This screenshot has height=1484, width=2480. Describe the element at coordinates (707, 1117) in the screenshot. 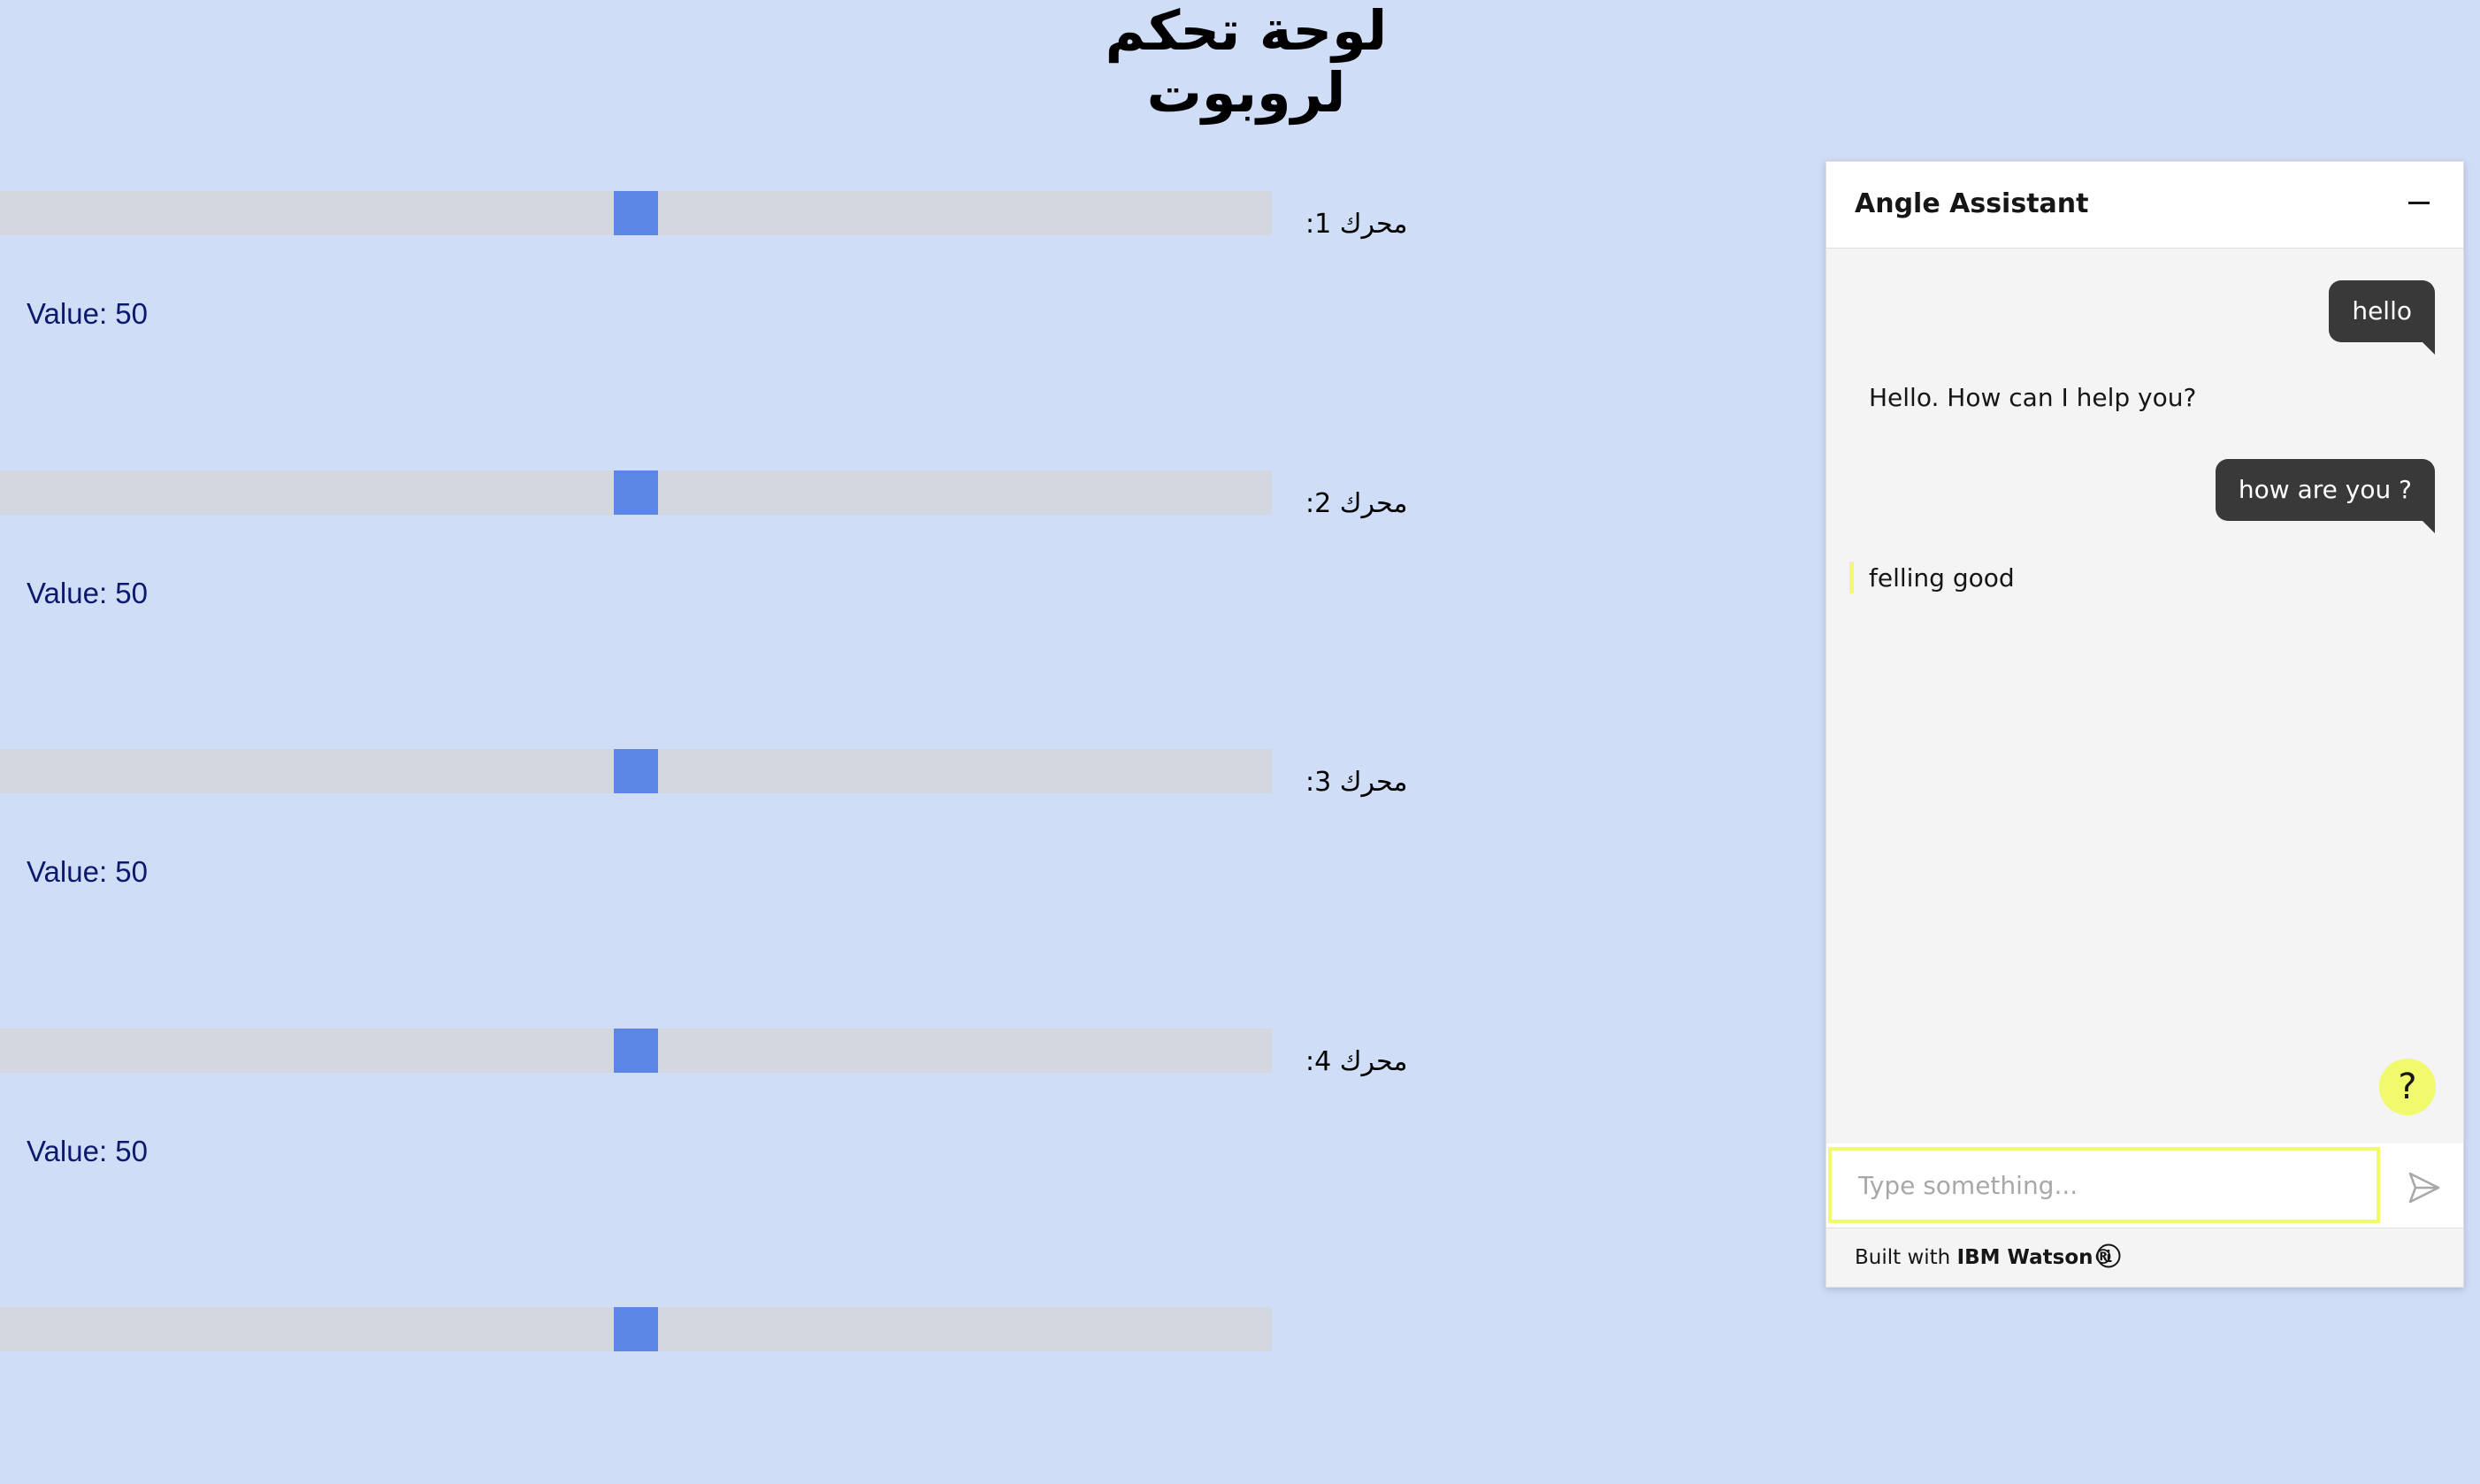

I see `motor-control-4: محرك 4: Value: 50` at that location.